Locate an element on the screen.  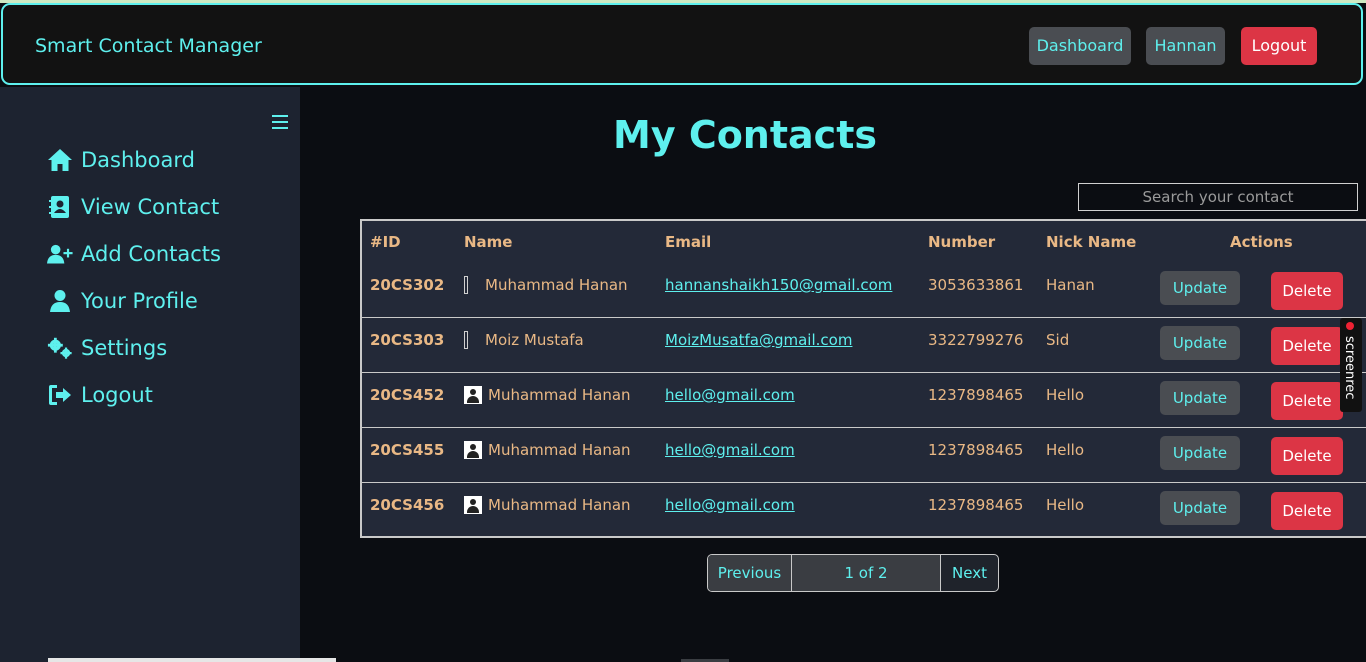
contact-id: 20CS452 is located at coordinates (407, 395).